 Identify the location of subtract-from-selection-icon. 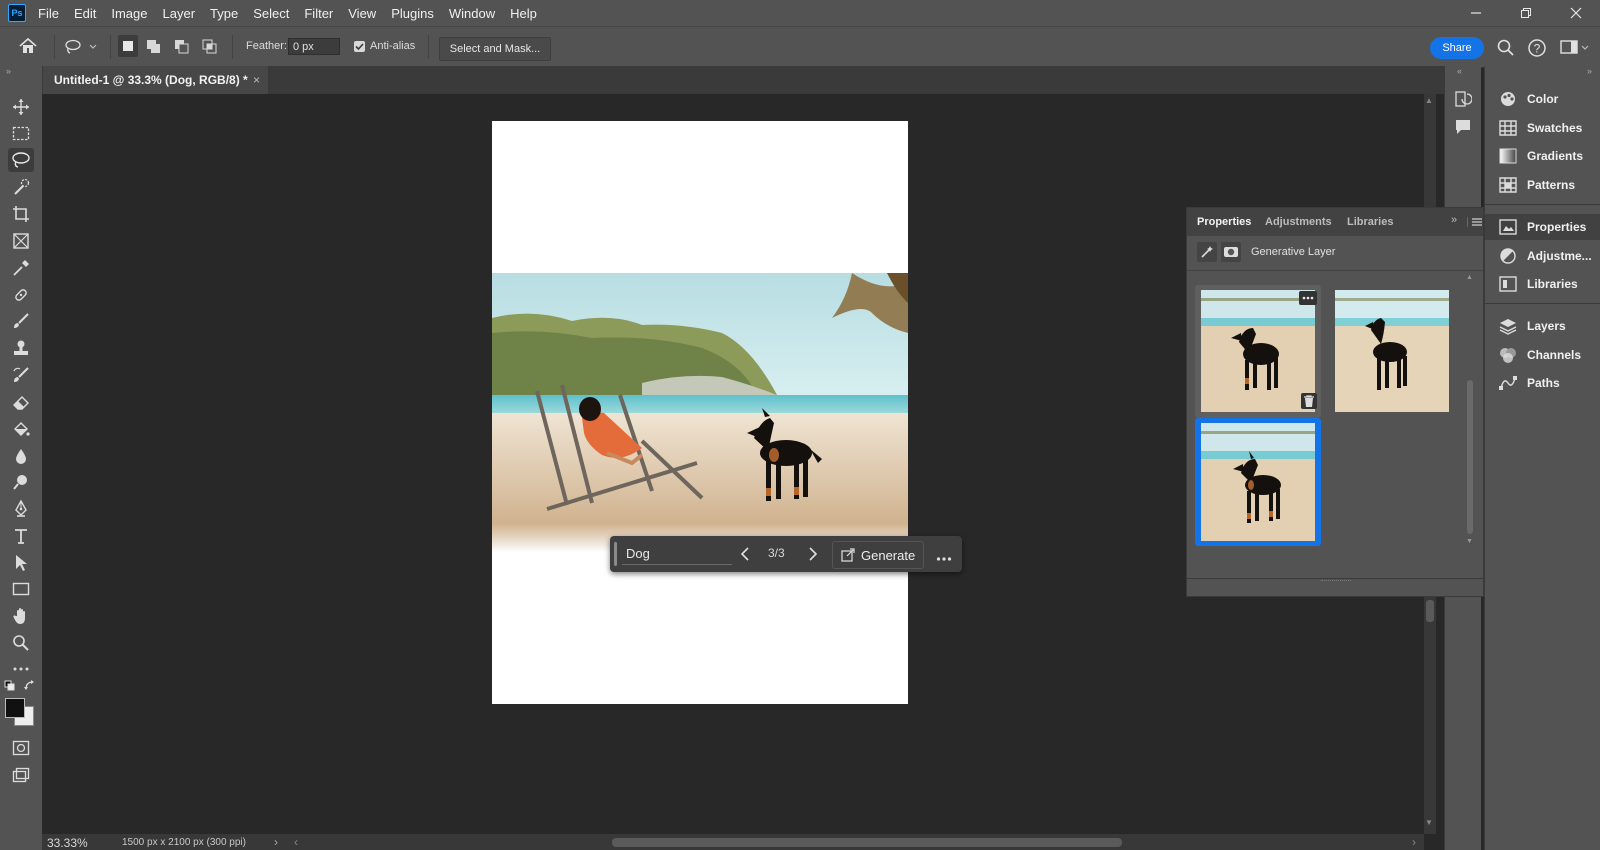
(182, 47).